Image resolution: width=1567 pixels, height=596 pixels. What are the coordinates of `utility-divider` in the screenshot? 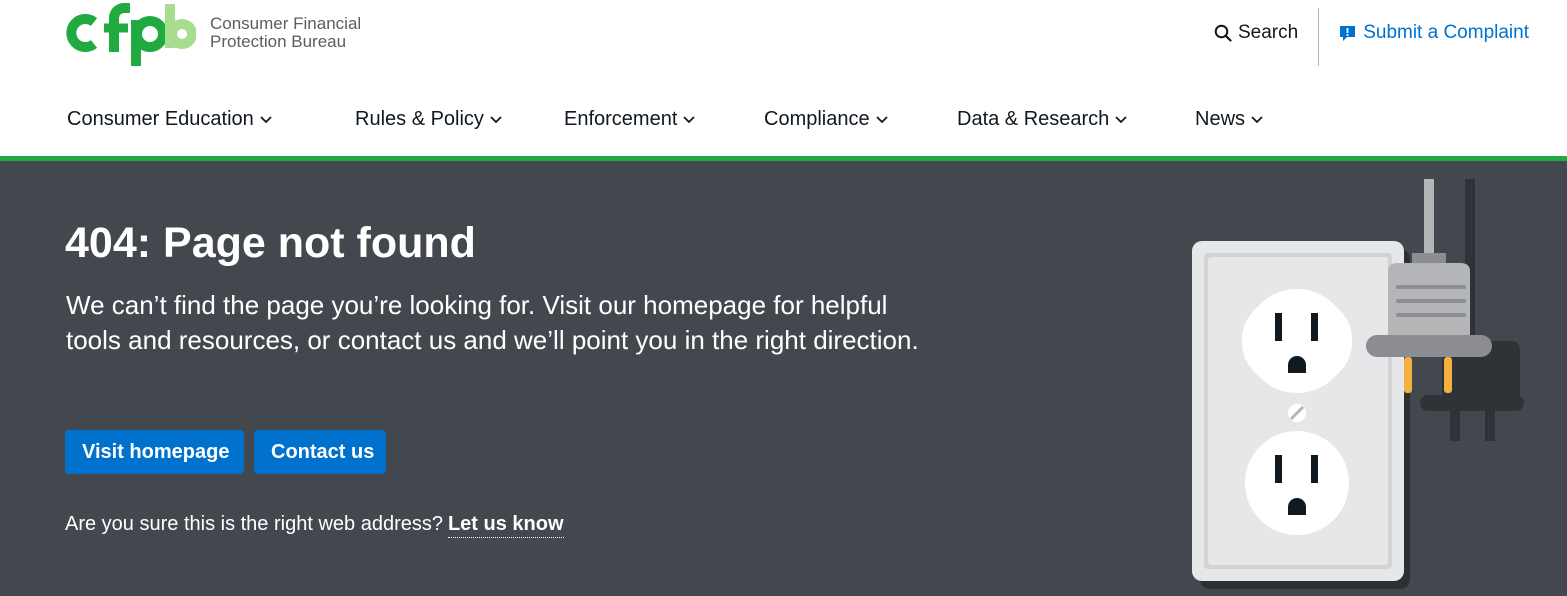 It's located at (1319, 37).